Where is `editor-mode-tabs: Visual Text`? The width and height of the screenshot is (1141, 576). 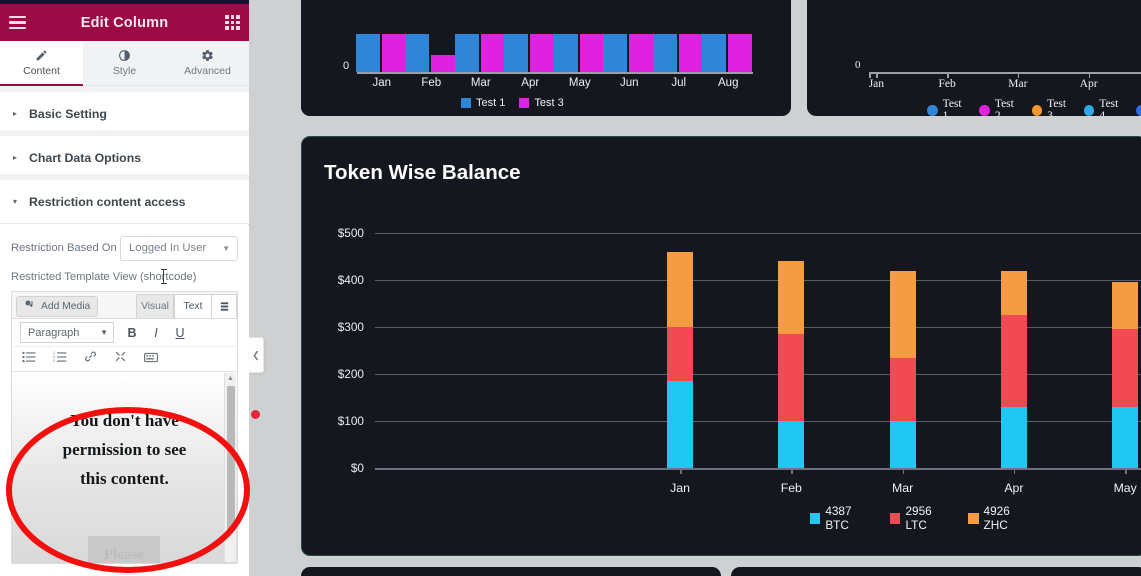
editor-mode-tabs: Visual Text is located at coordinates (186, 306).